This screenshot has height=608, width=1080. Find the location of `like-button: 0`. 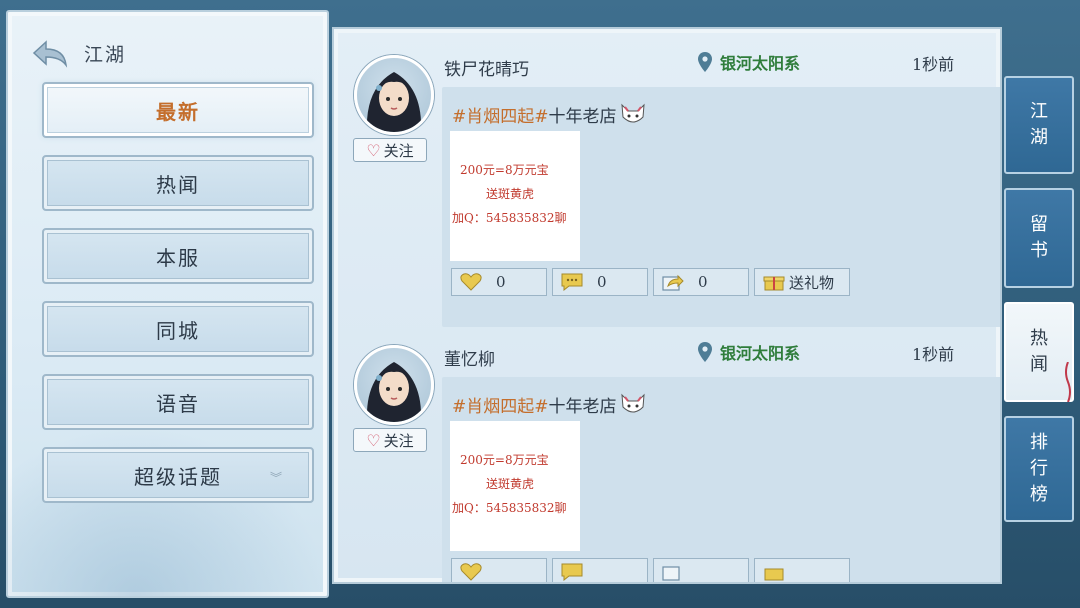

like-button: 0 is located at coordinates (499, 282).